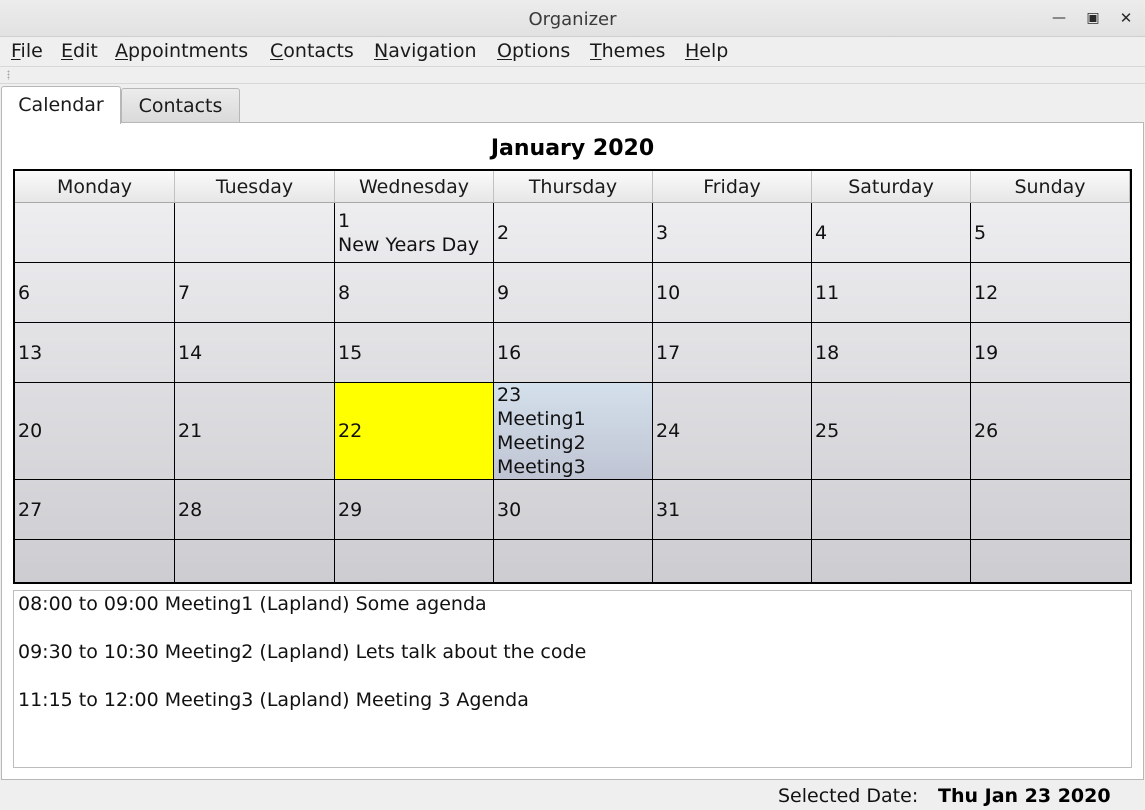 This screenshot has width=1145, height=810. I want to click on calendar-day-content: 28, so click(255, 510).